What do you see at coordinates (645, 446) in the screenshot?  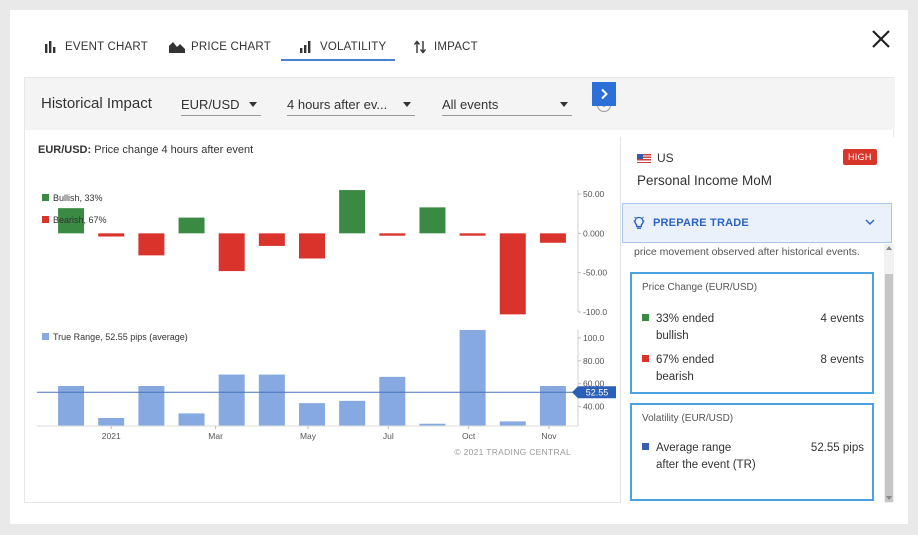 I see `average-range-swatch` at bounding box center [645, 446].